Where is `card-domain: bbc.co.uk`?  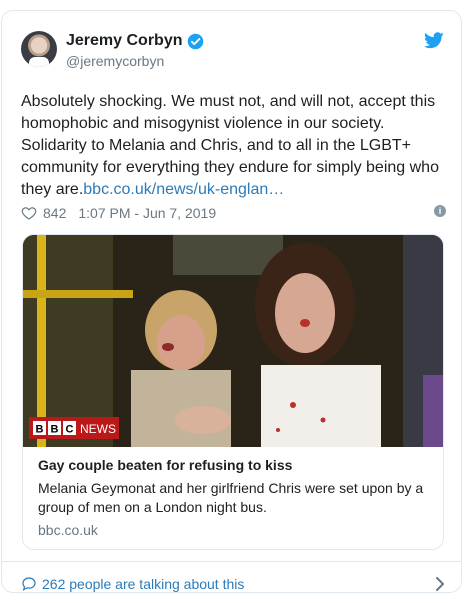
card-domain: bbc.co.uk is located at coordinates (68, 530).